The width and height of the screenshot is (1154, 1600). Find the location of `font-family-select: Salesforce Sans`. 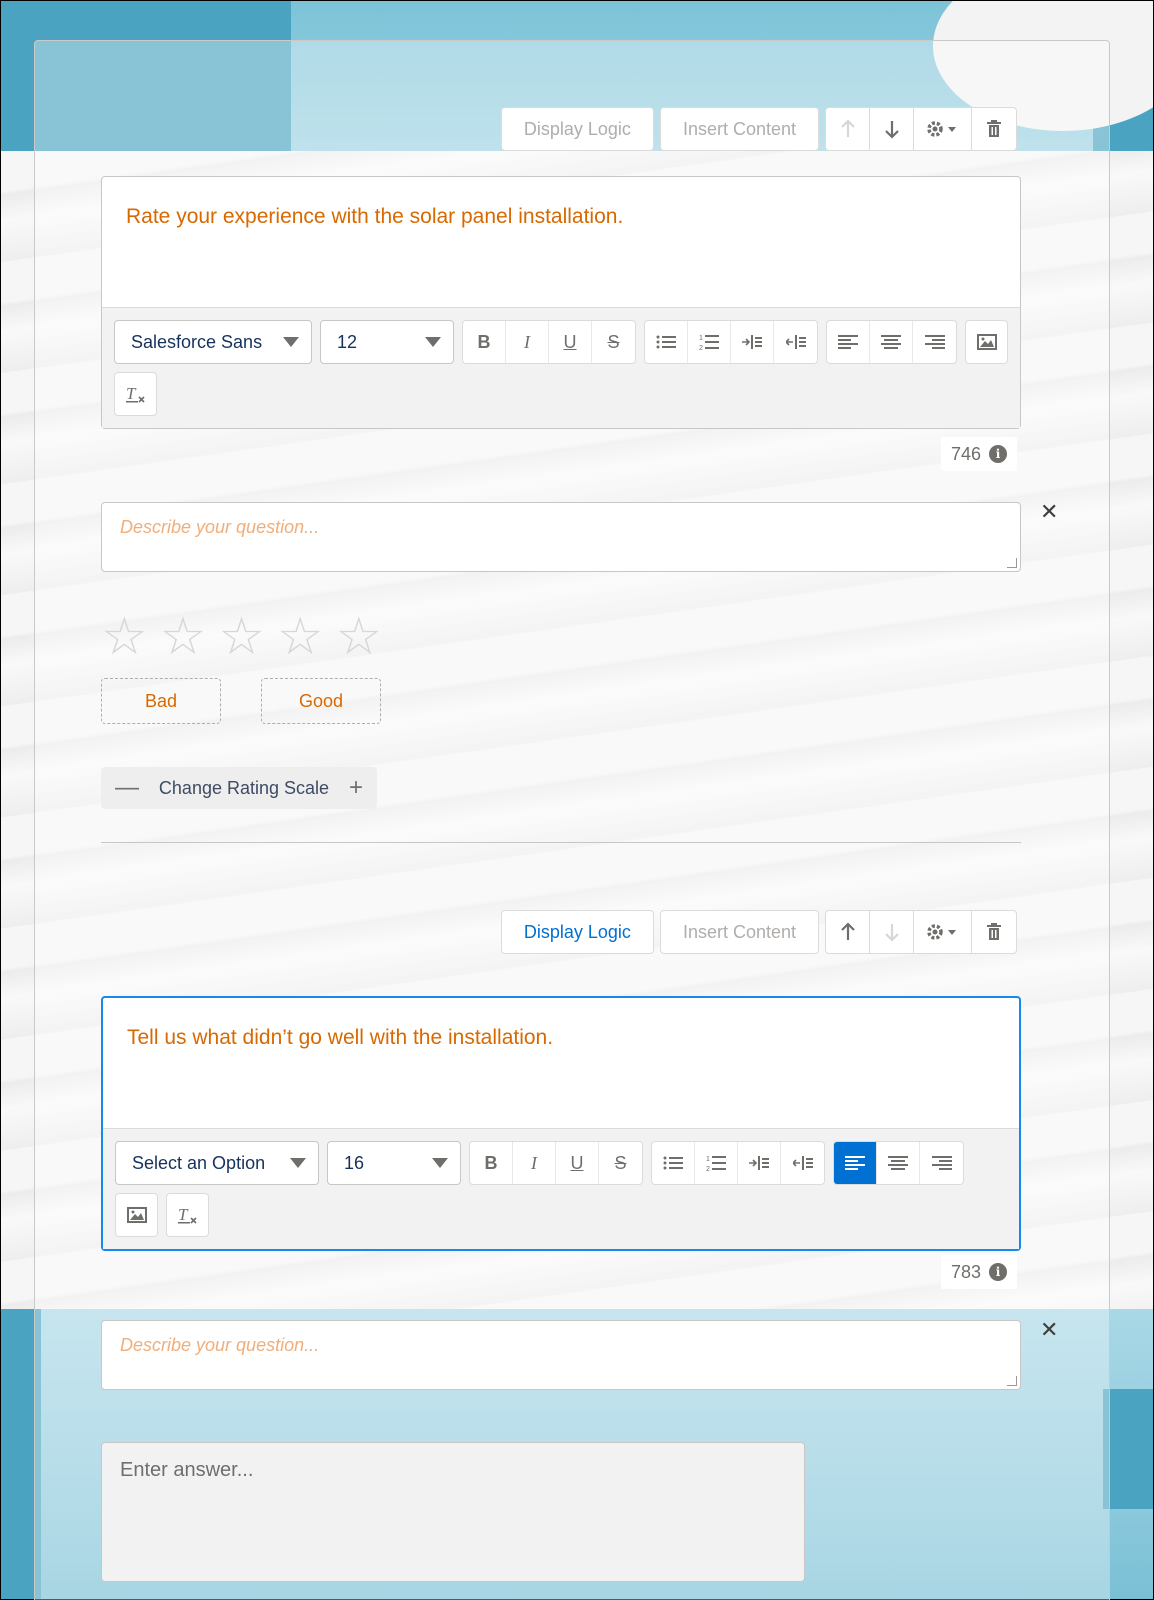

font-family-select: Salesforce Sans is located at coordinates (213, 342).